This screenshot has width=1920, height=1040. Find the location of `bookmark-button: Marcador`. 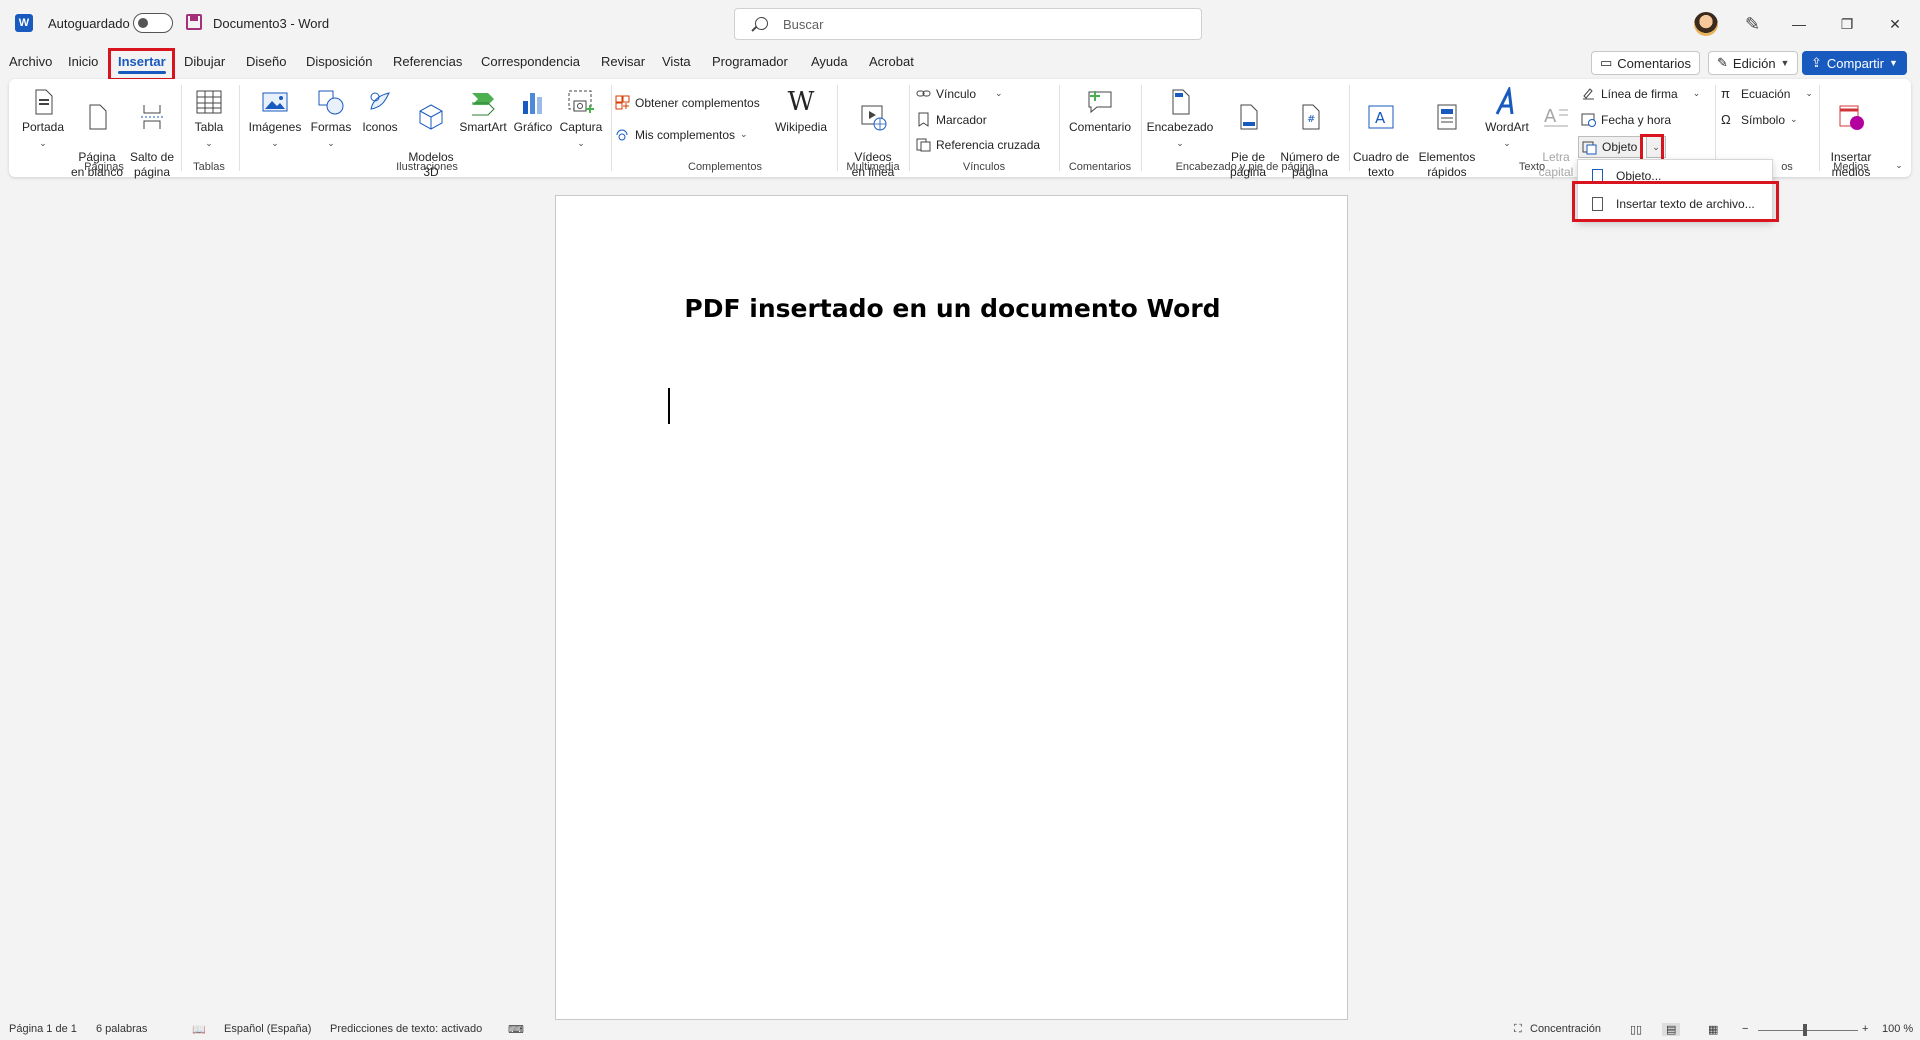

bookmark-button: Marcador is located at coordinates (951, 119).